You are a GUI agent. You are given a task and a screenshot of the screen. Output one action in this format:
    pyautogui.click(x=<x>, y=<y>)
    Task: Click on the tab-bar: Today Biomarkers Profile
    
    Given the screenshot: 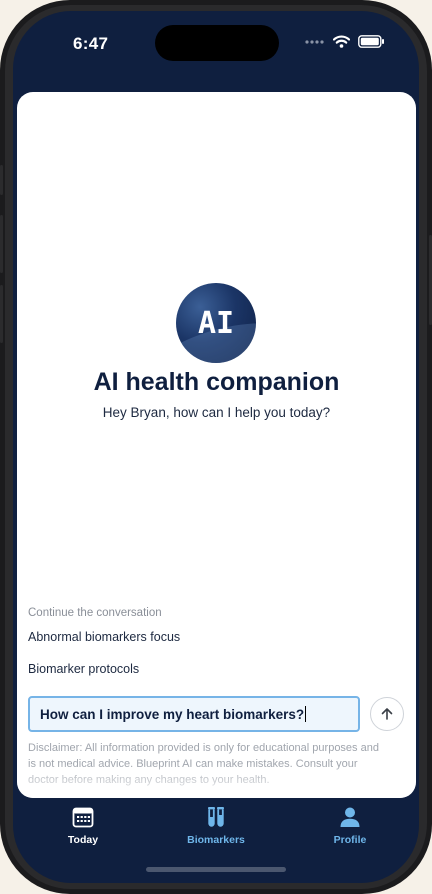 What is the action you would take?
    pyautogui.click(x=216, y=836)
    